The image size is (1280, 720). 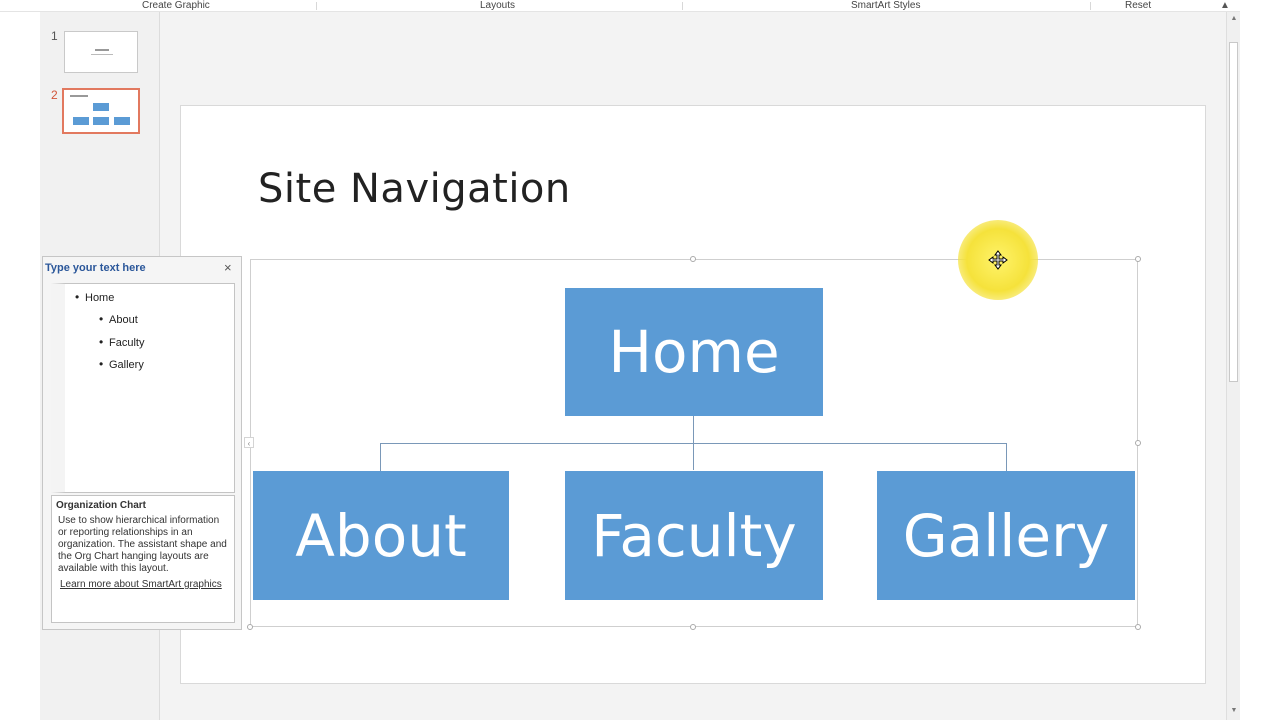 What do you see at coordinates (1138, 259) in the screenshot?
I see `resize-handle-top-right` at bounding box center [1138, 259].